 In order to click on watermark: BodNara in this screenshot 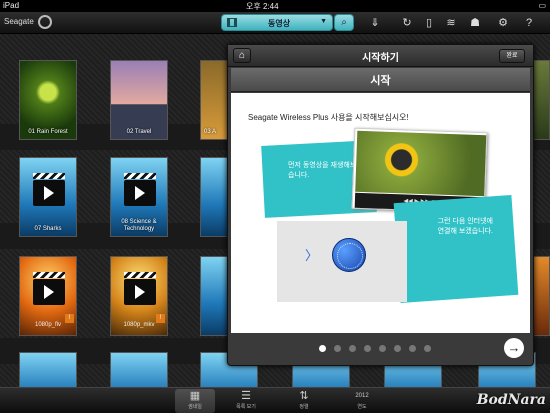, I will do `click(511, 400)`.